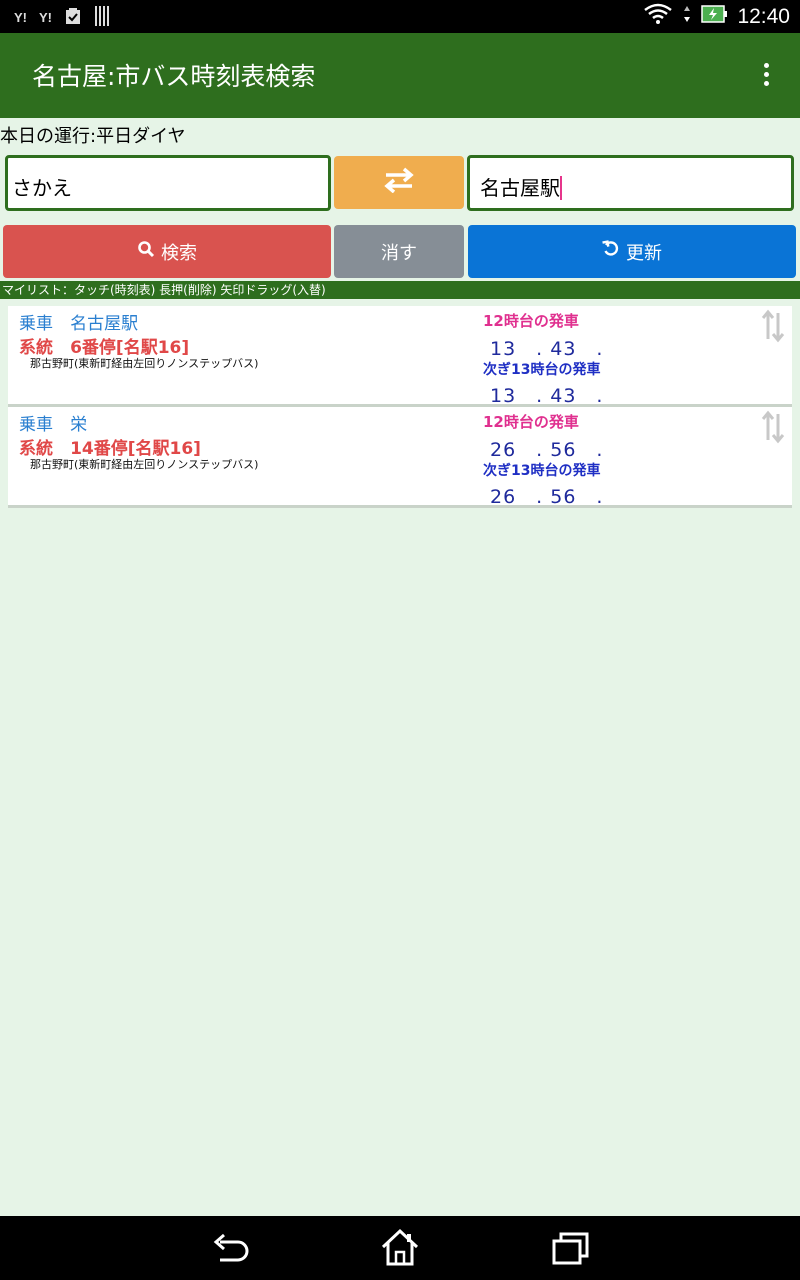 This screenshot has width=800, height=1280. What do you see at coordinates (561, 188) in the screenshot?
I see `text-cursor` at bounding box center [561, 188].